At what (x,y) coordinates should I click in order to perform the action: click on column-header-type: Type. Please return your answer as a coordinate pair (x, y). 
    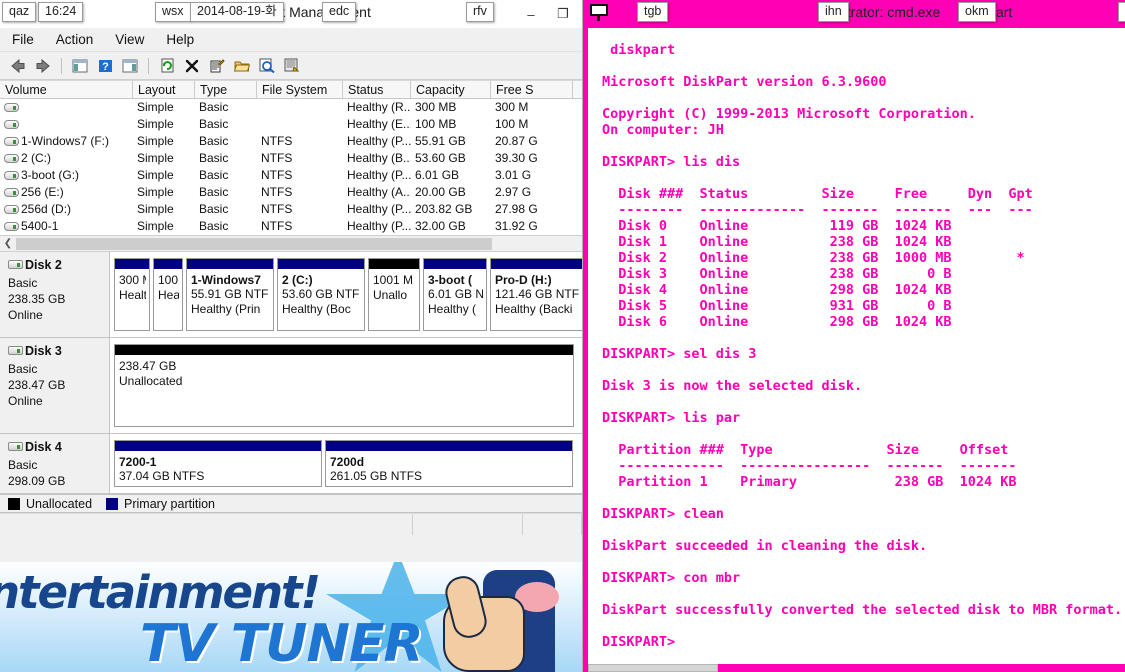
    Looking at the image, I should click on (226, 89).